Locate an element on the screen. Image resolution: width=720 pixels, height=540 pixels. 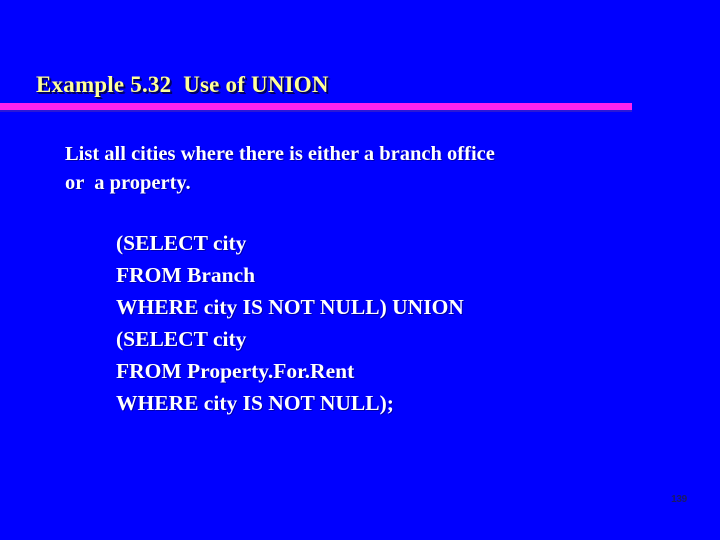
sql-line: FROM Property.For.Rent is located at coordinates (235, 371).